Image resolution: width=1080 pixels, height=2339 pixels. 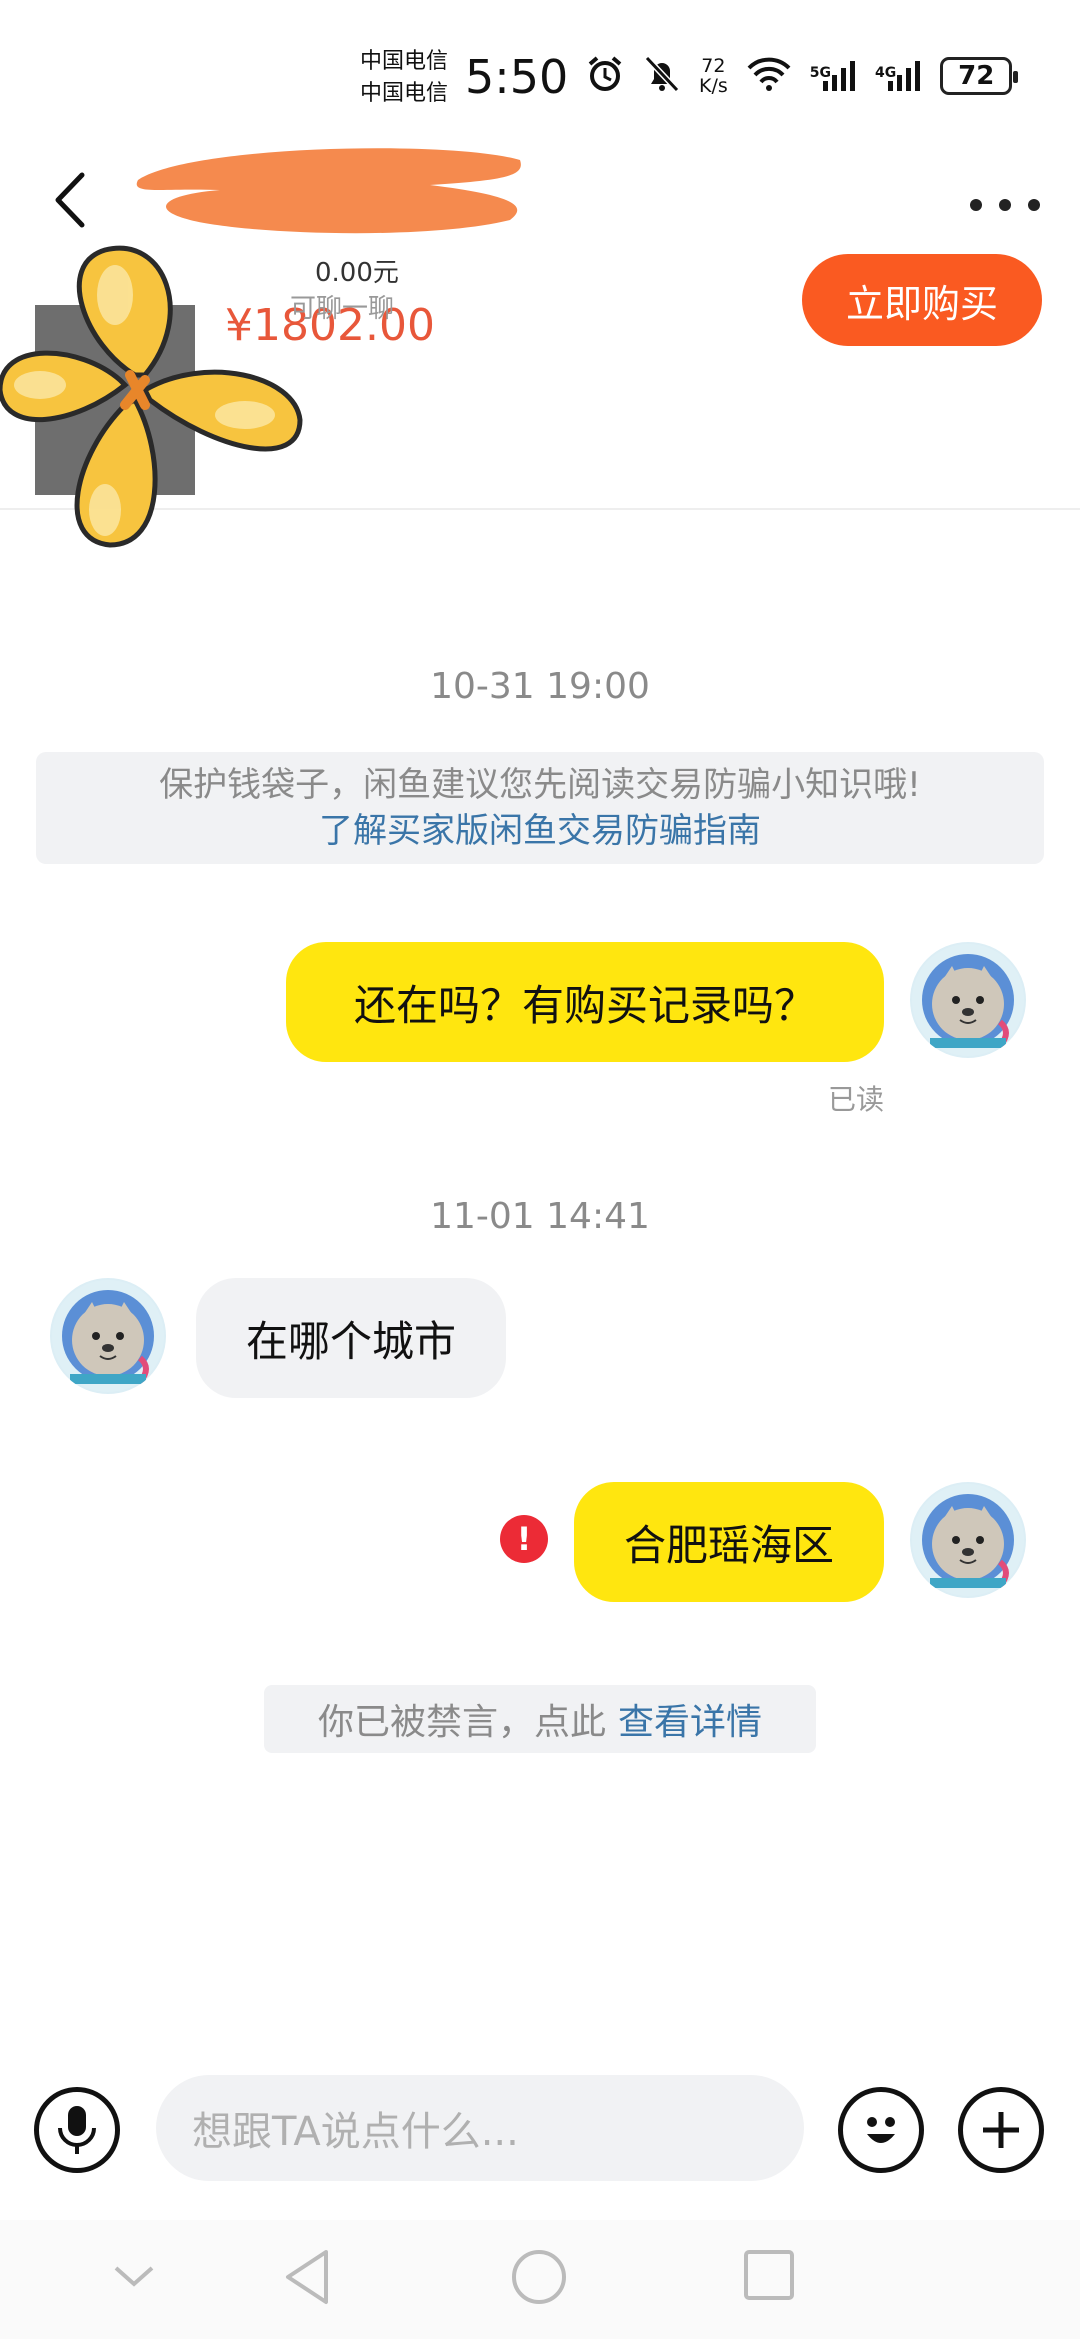 What do you see at coordinates (70, 200) in the screenshot?
I see `chevron-left-icon` at bounding box center [70, 200].